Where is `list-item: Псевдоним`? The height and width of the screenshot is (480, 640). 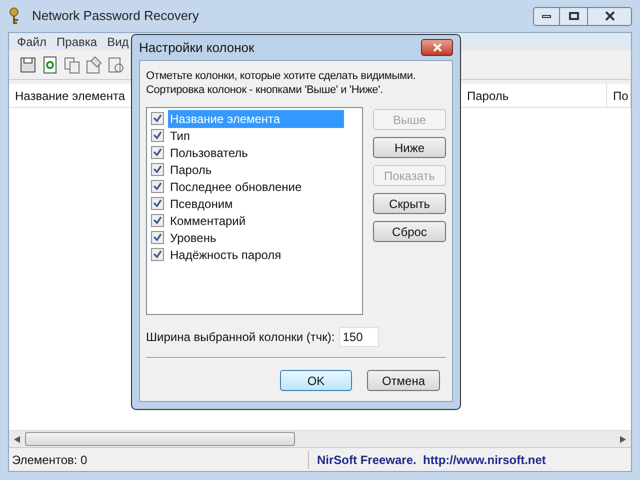 list-item: Псевдоним is located at coordinates (201, 203).